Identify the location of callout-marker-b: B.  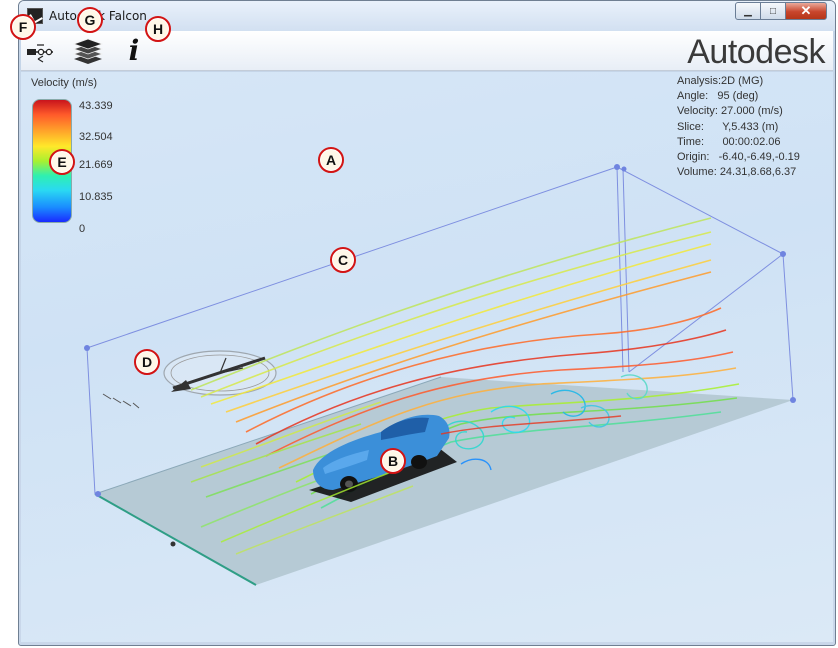
(393, 461).